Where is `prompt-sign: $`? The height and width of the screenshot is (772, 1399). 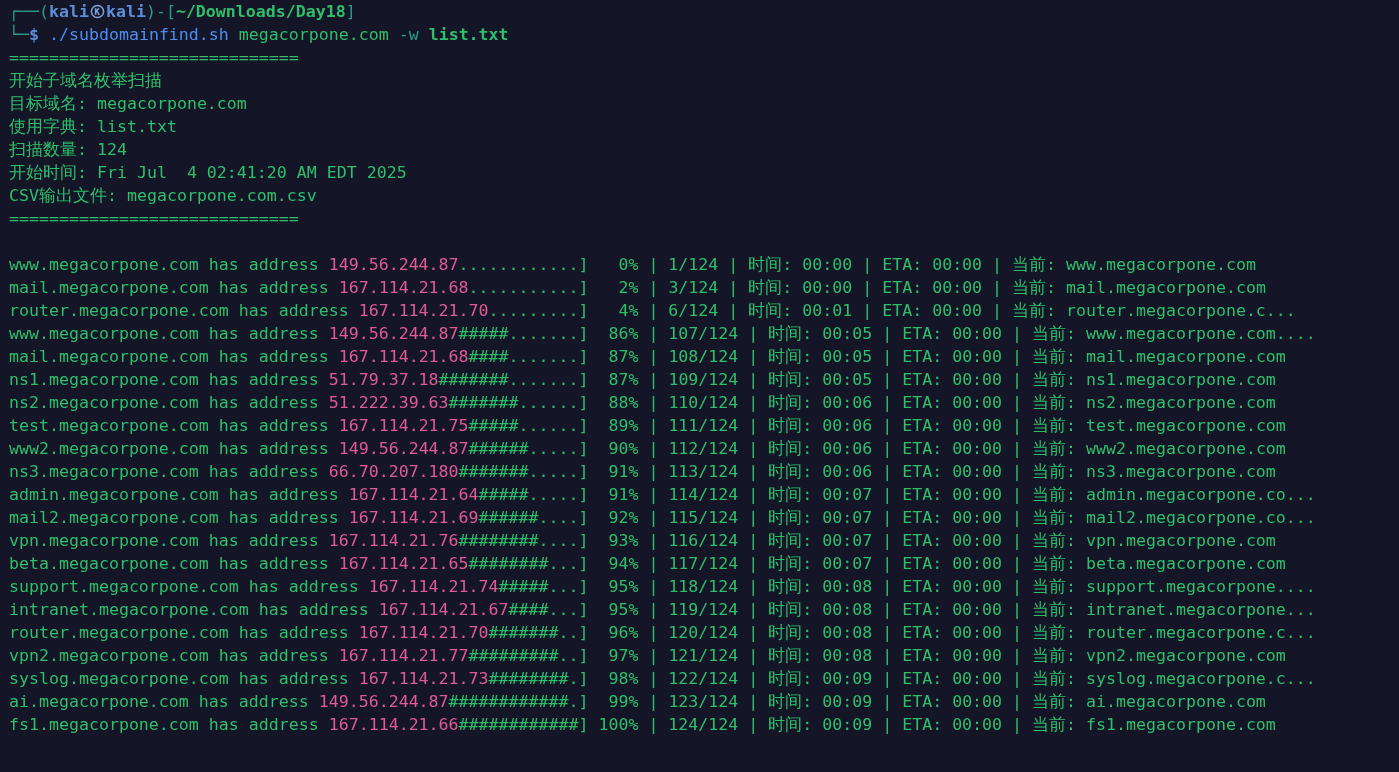
prompt-sign: $ is located at coordinates (34, 34).